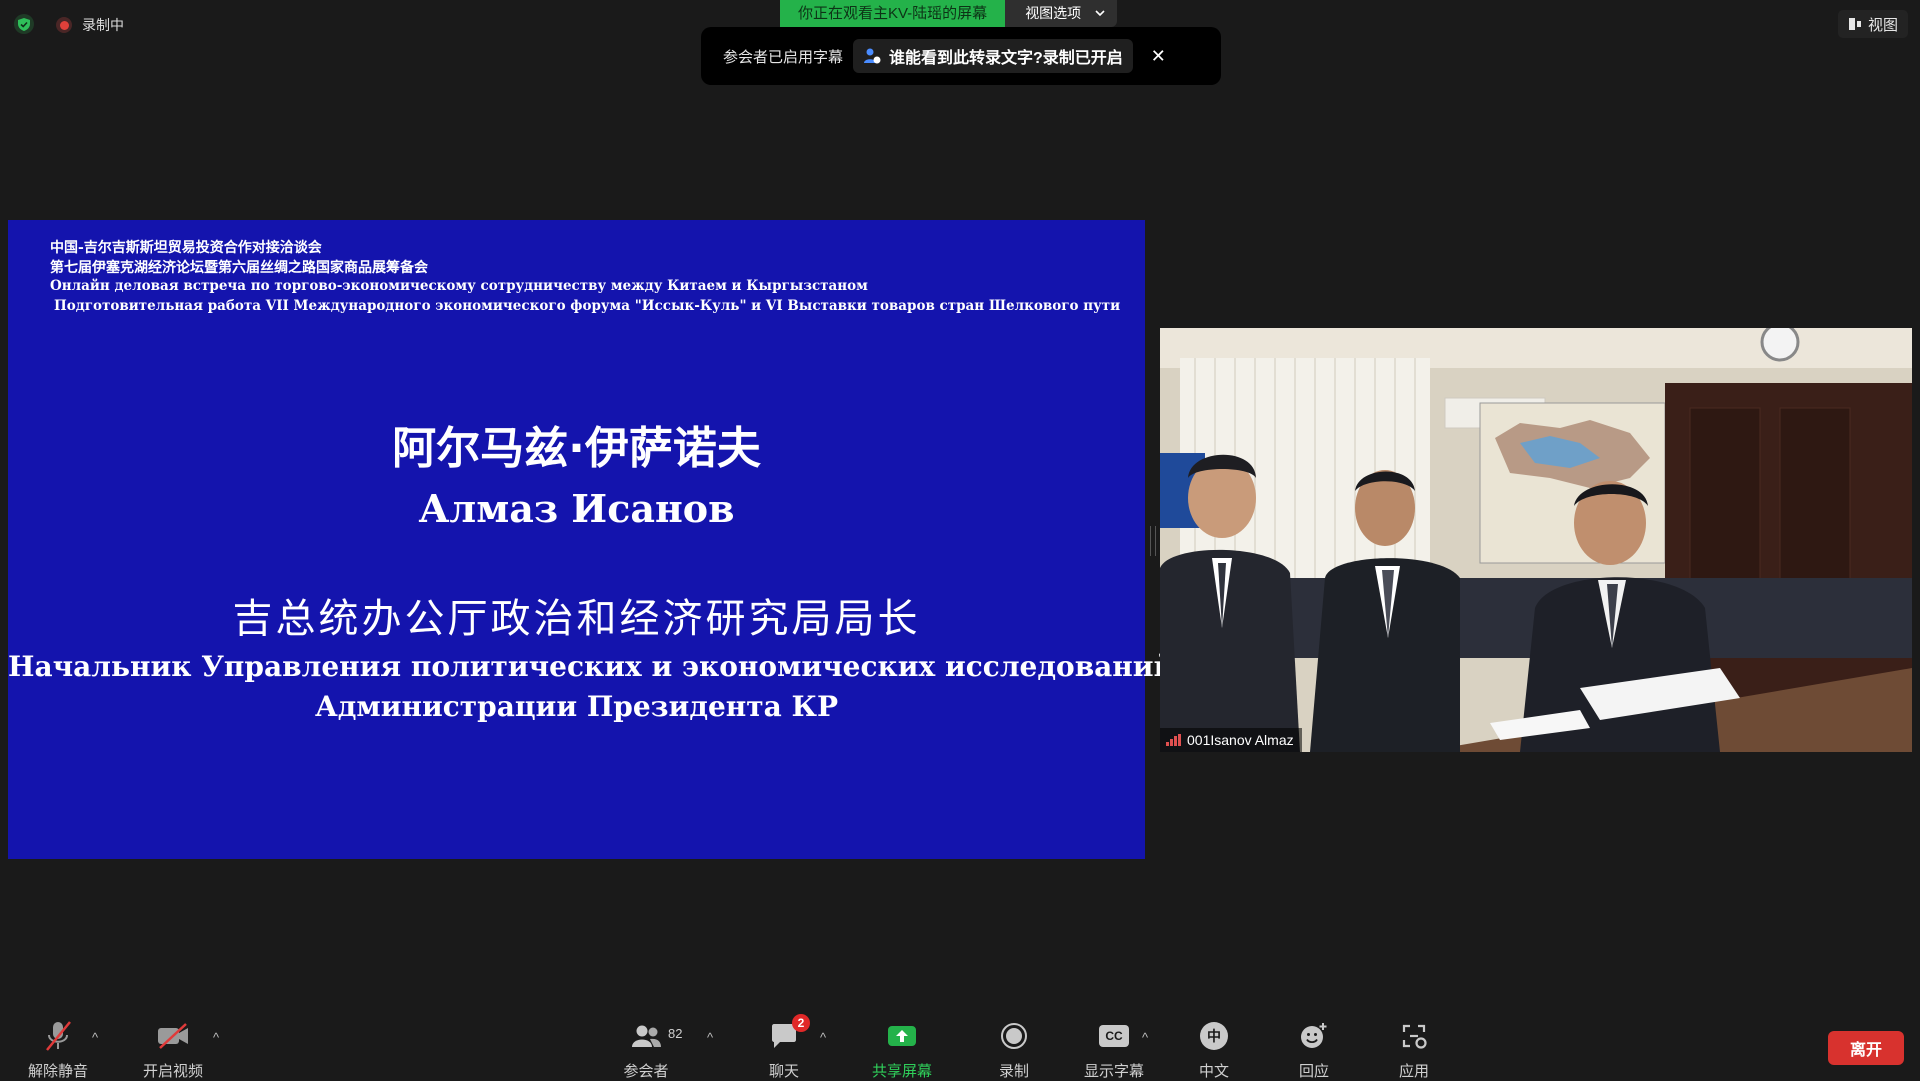  What do you see at coordinates (1854, 24) in the screenshot?
I see `view-layout-icon` at bounding box center [1854, 24].